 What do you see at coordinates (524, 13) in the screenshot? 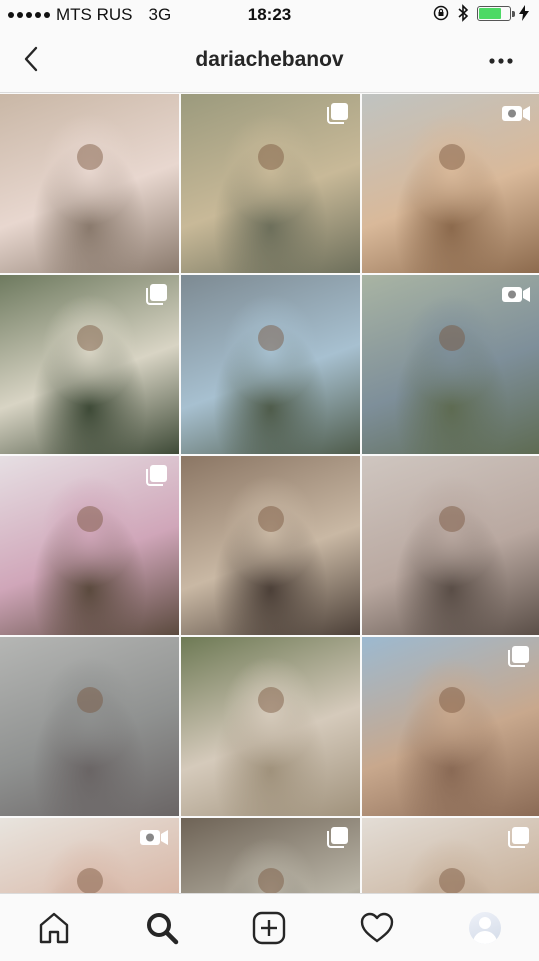
I see `charging-icon` at bounding box center [524, 13].